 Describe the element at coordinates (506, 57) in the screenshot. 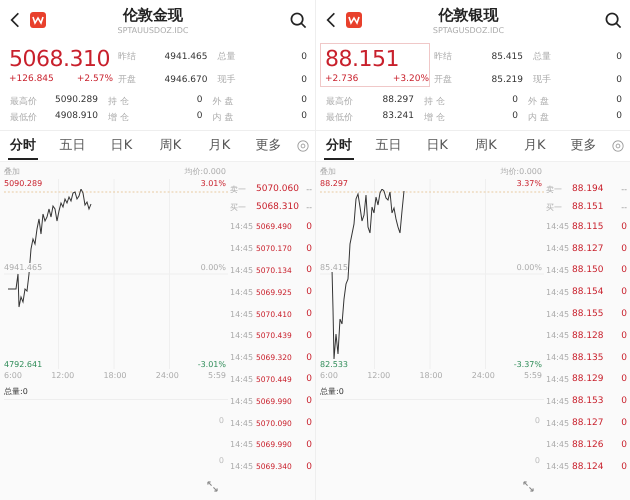

I see `stat-value: 85.415` at that location.